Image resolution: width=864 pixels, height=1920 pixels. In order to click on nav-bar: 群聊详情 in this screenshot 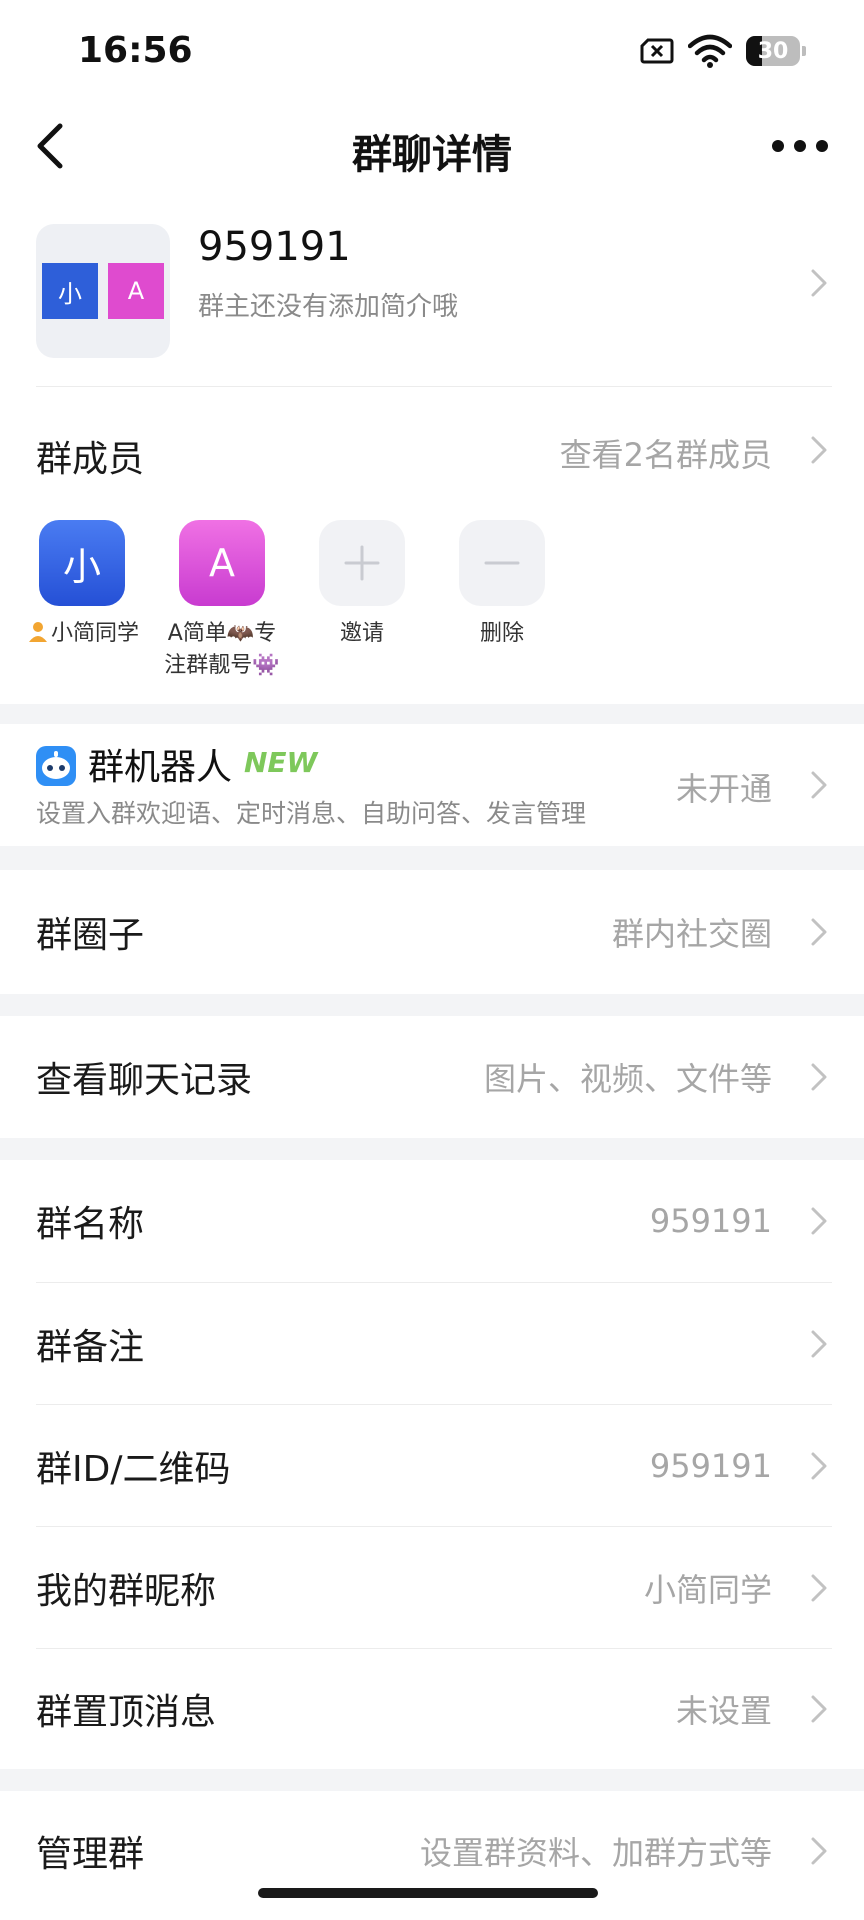, I will do `click(432, 146)`.